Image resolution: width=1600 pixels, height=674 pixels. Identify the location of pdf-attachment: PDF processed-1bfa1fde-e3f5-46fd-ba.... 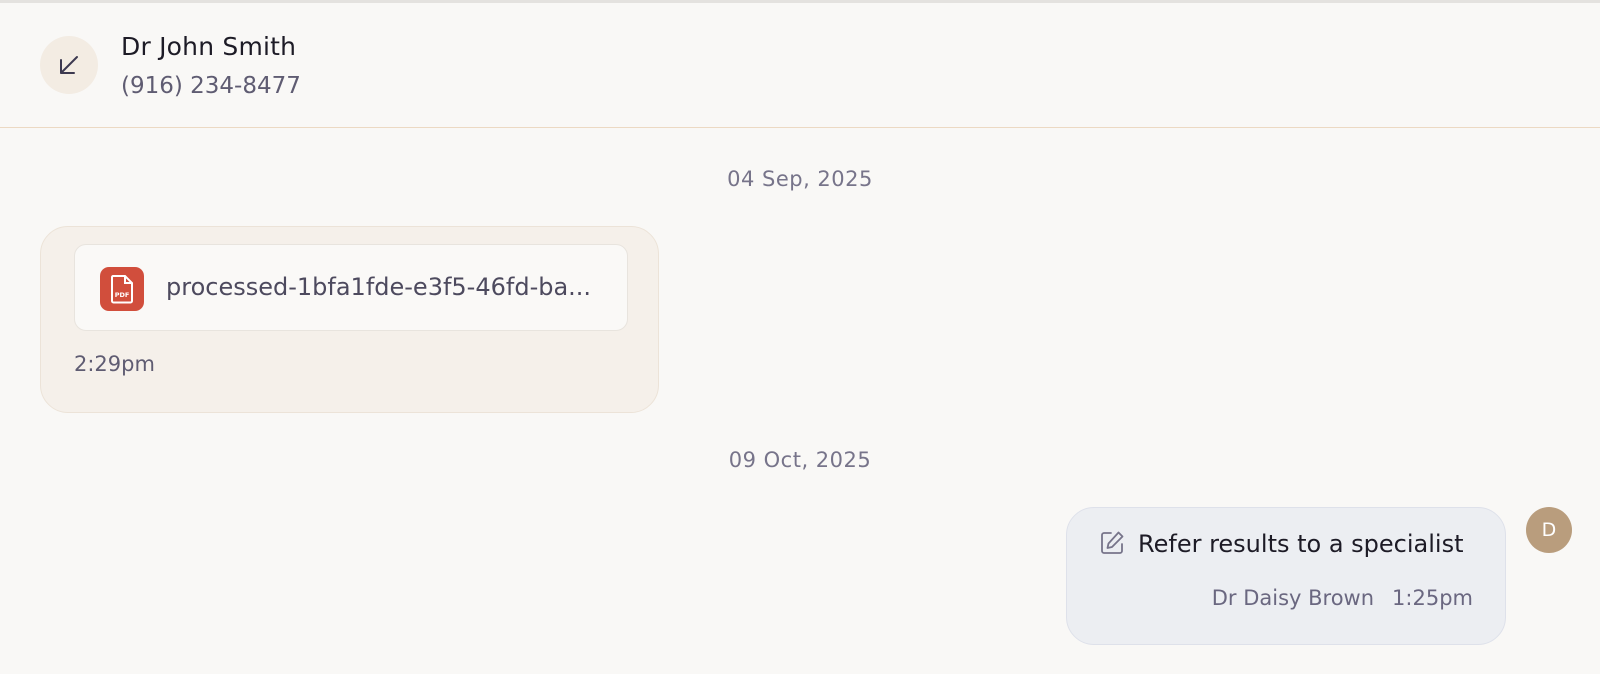
(351, 287).